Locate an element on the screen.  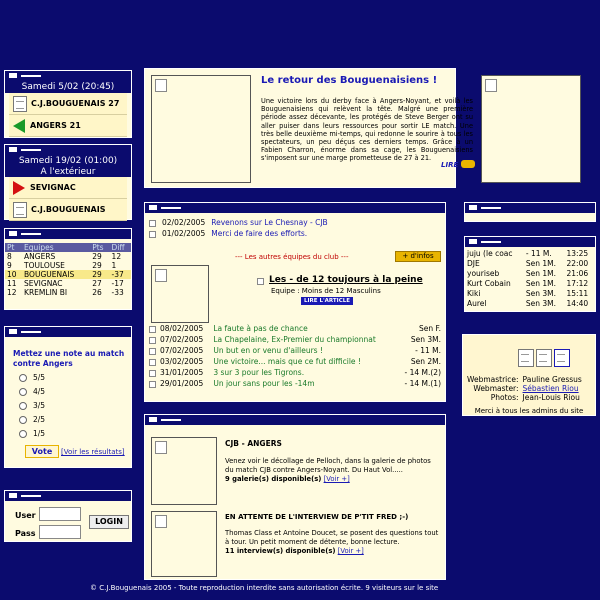
user-name: juju (le coac is located at coordinates (494, 254).